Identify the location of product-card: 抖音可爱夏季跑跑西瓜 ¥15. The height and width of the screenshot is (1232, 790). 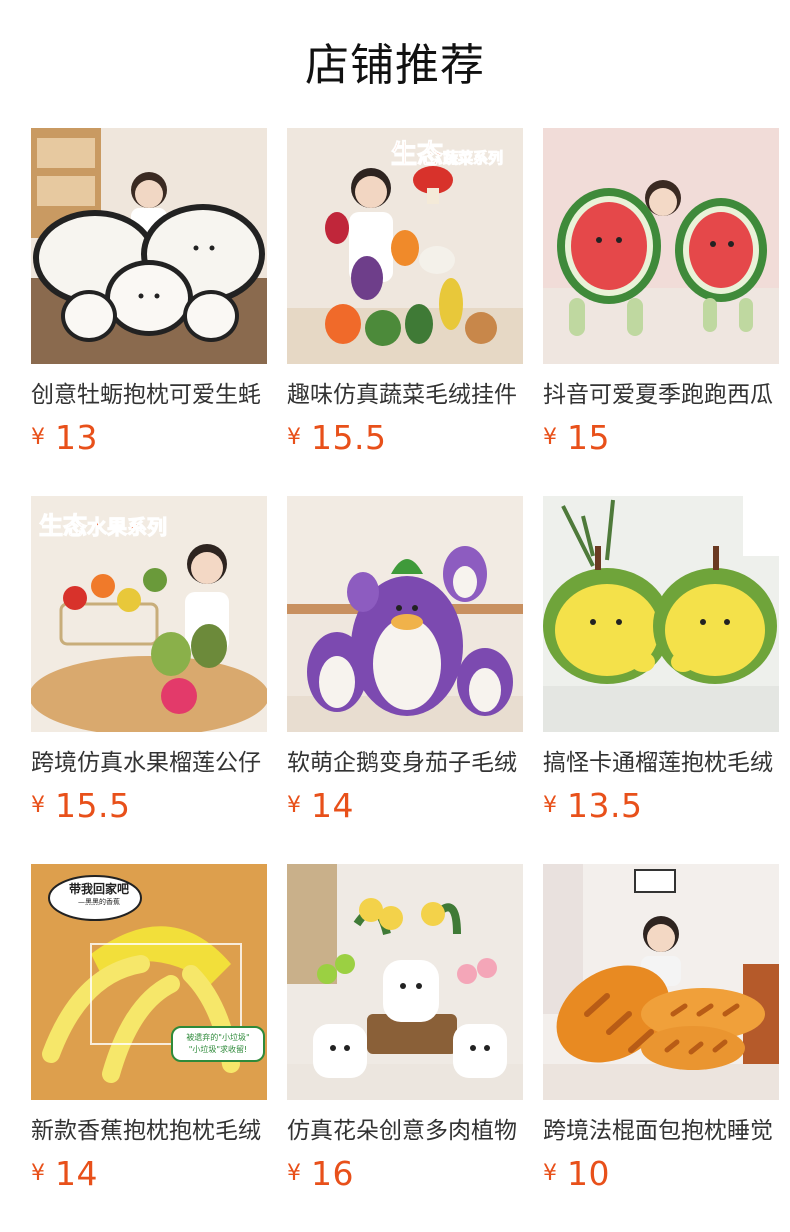
(661, 298).